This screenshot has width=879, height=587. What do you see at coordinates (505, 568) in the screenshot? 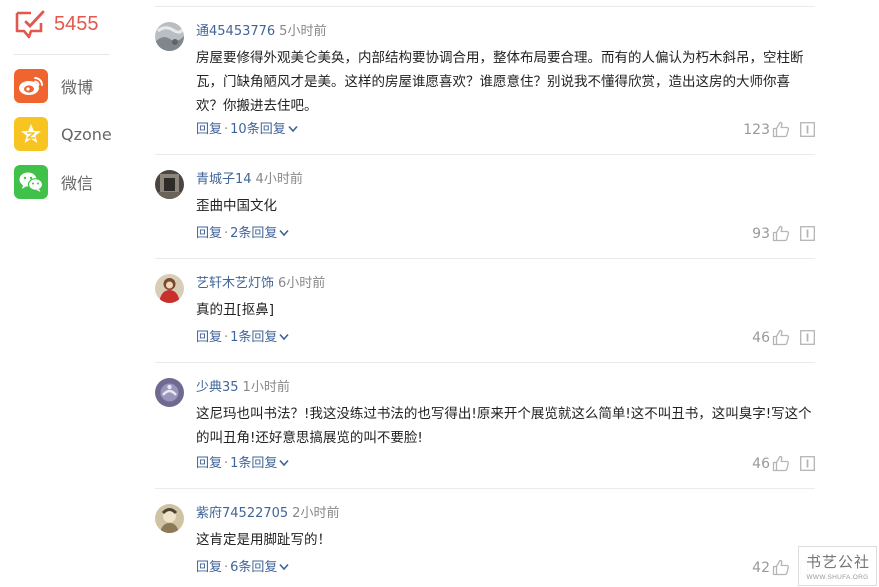
I see `comment-footer: 回复 · 6条回复 42` at bounding box center [505, 568].